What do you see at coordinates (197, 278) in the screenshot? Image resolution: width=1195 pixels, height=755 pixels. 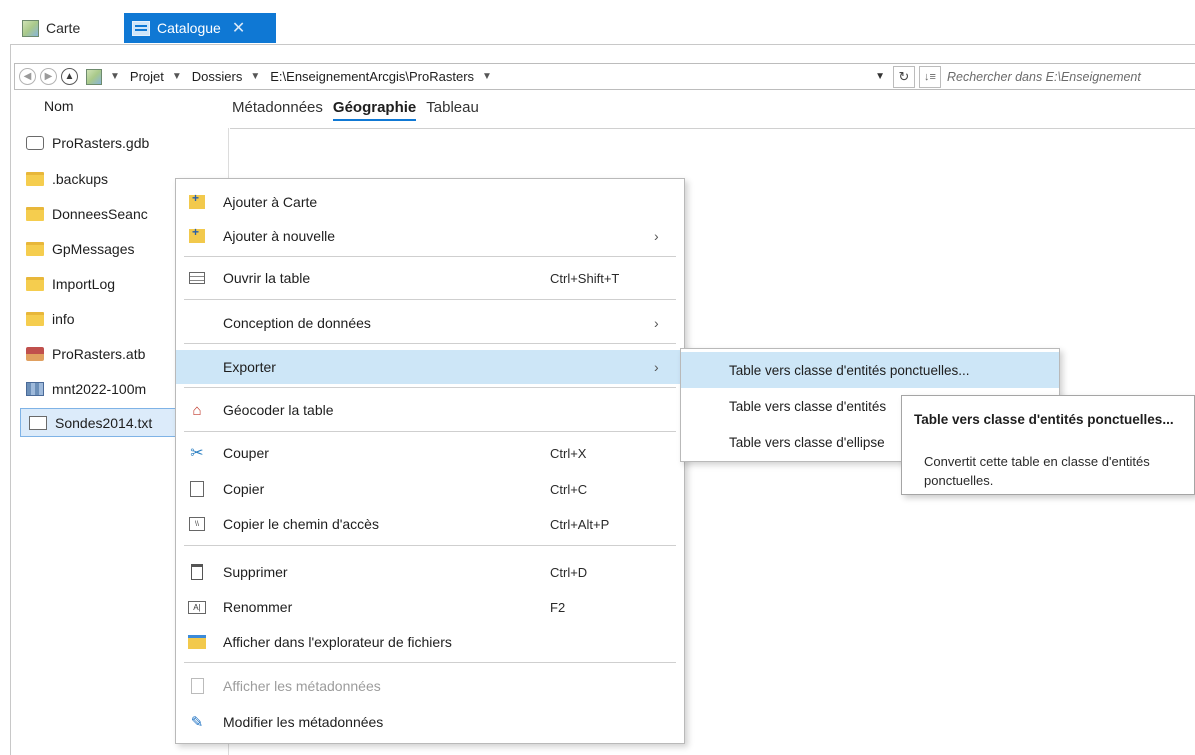 I see `table-icon` at bounding box center [197, 278].